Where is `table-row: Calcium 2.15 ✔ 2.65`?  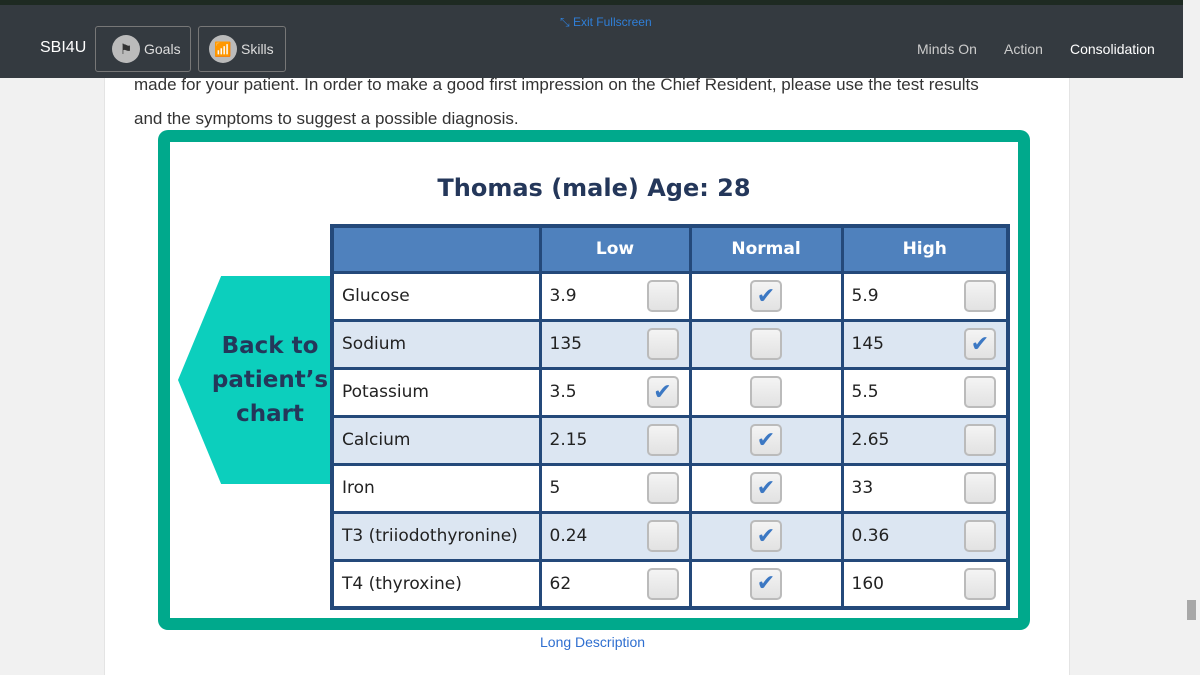
table-row: Calcium 2.15 ✔ 2.65 is located at coordinates (670, 440).